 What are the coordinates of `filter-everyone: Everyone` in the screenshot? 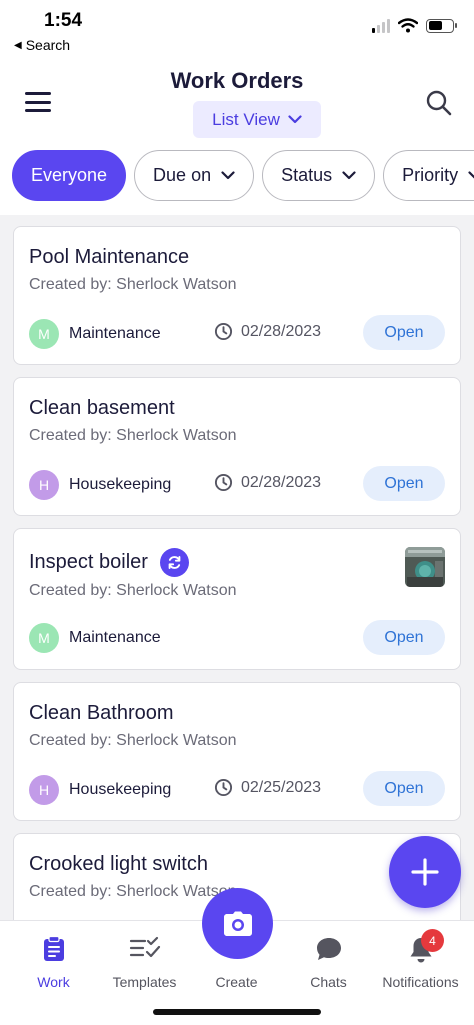 It's located at (69, 175).